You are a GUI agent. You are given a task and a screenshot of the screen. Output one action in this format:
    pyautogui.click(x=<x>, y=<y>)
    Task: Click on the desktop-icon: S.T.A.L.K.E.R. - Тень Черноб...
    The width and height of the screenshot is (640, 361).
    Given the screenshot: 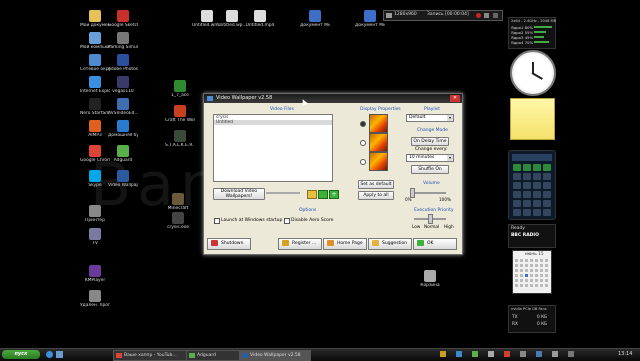 What is the action you would take?
    pyautogui.click(x=180, y=139)
    